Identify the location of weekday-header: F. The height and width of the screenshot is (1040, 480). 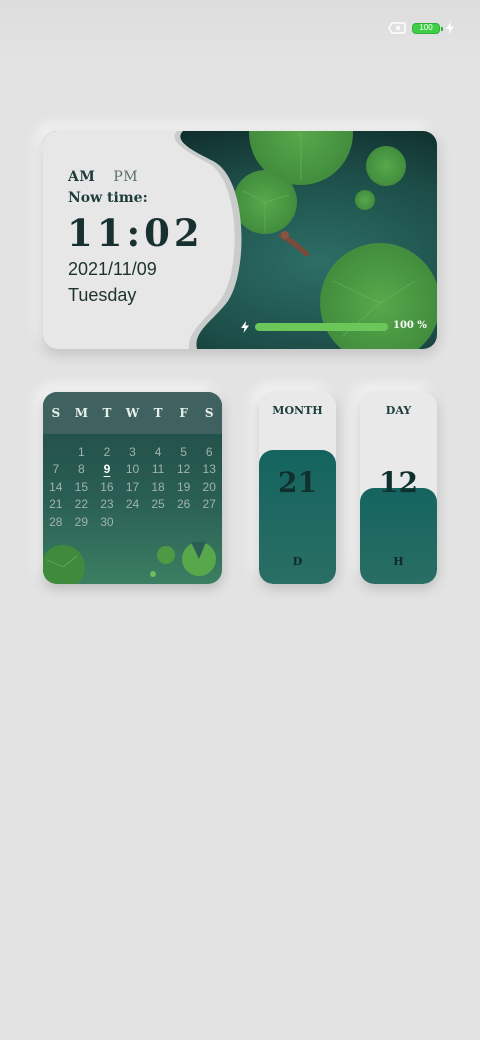
(183, 413).